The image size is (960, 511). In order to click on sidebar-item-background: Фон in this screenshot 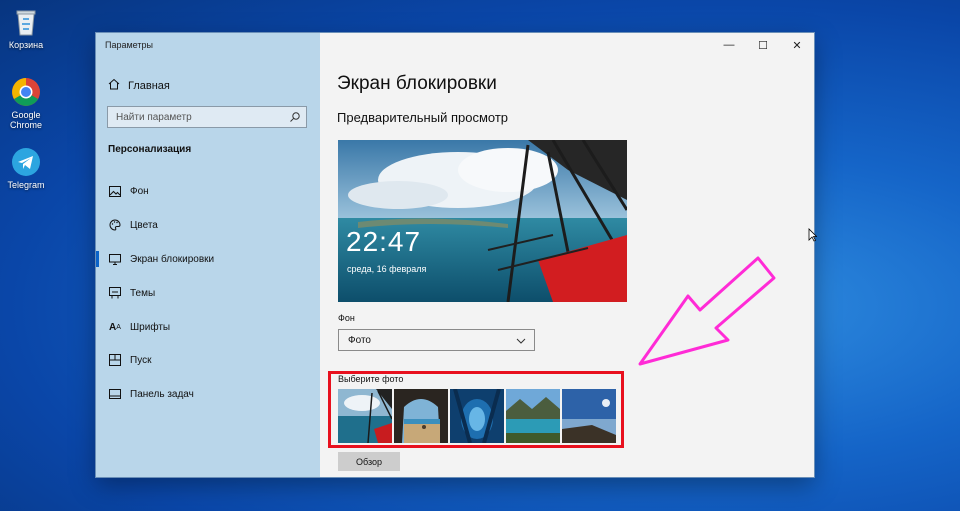, I will do `click(208, 191)`.